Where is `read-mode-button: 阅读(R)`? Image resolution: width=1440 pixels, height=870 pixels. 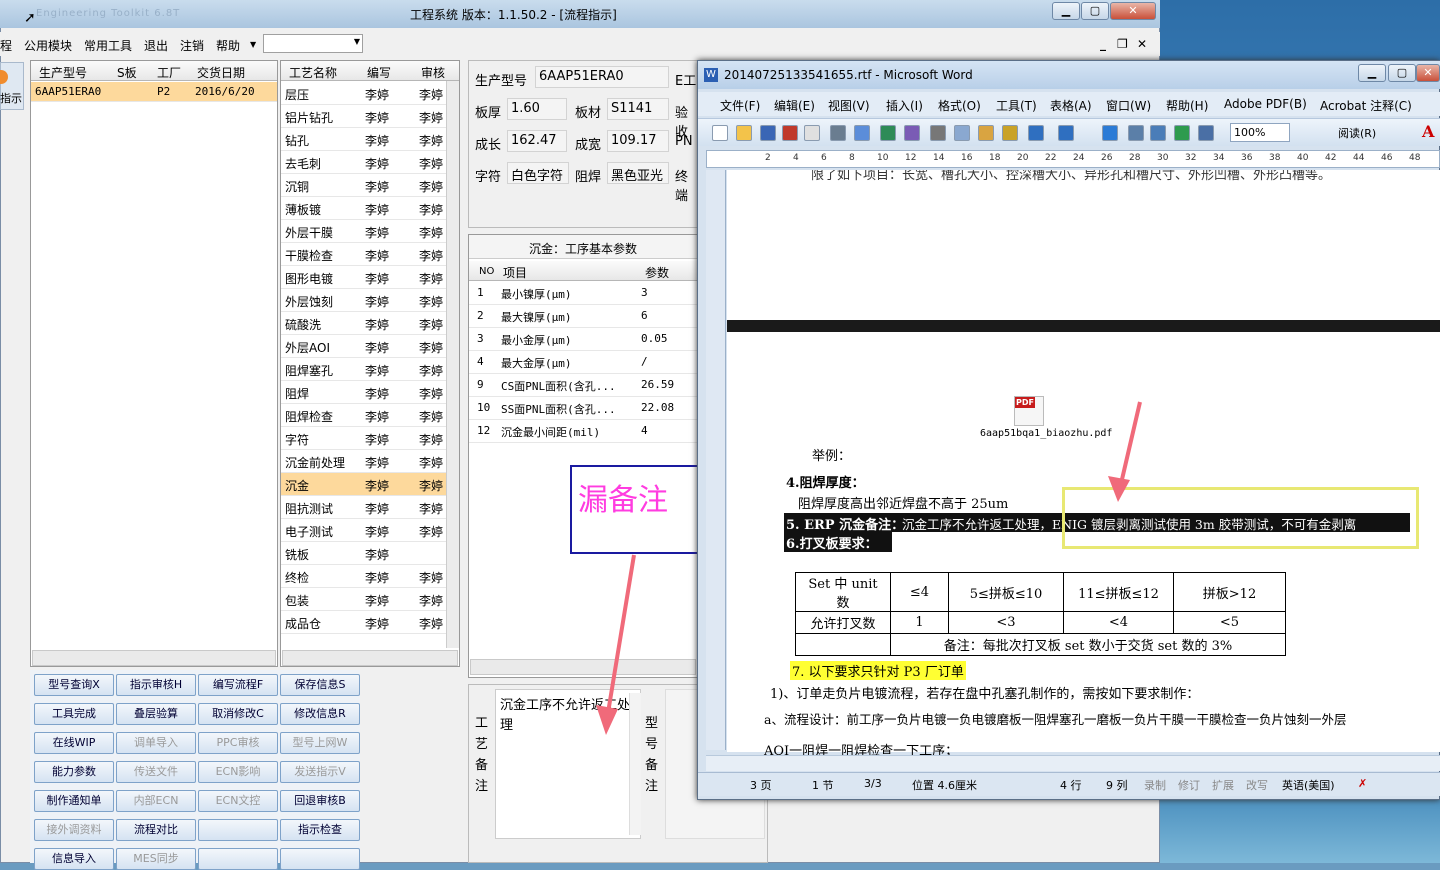
read-mode-button: 阅读(R) is located at coordinates (1357, 133).